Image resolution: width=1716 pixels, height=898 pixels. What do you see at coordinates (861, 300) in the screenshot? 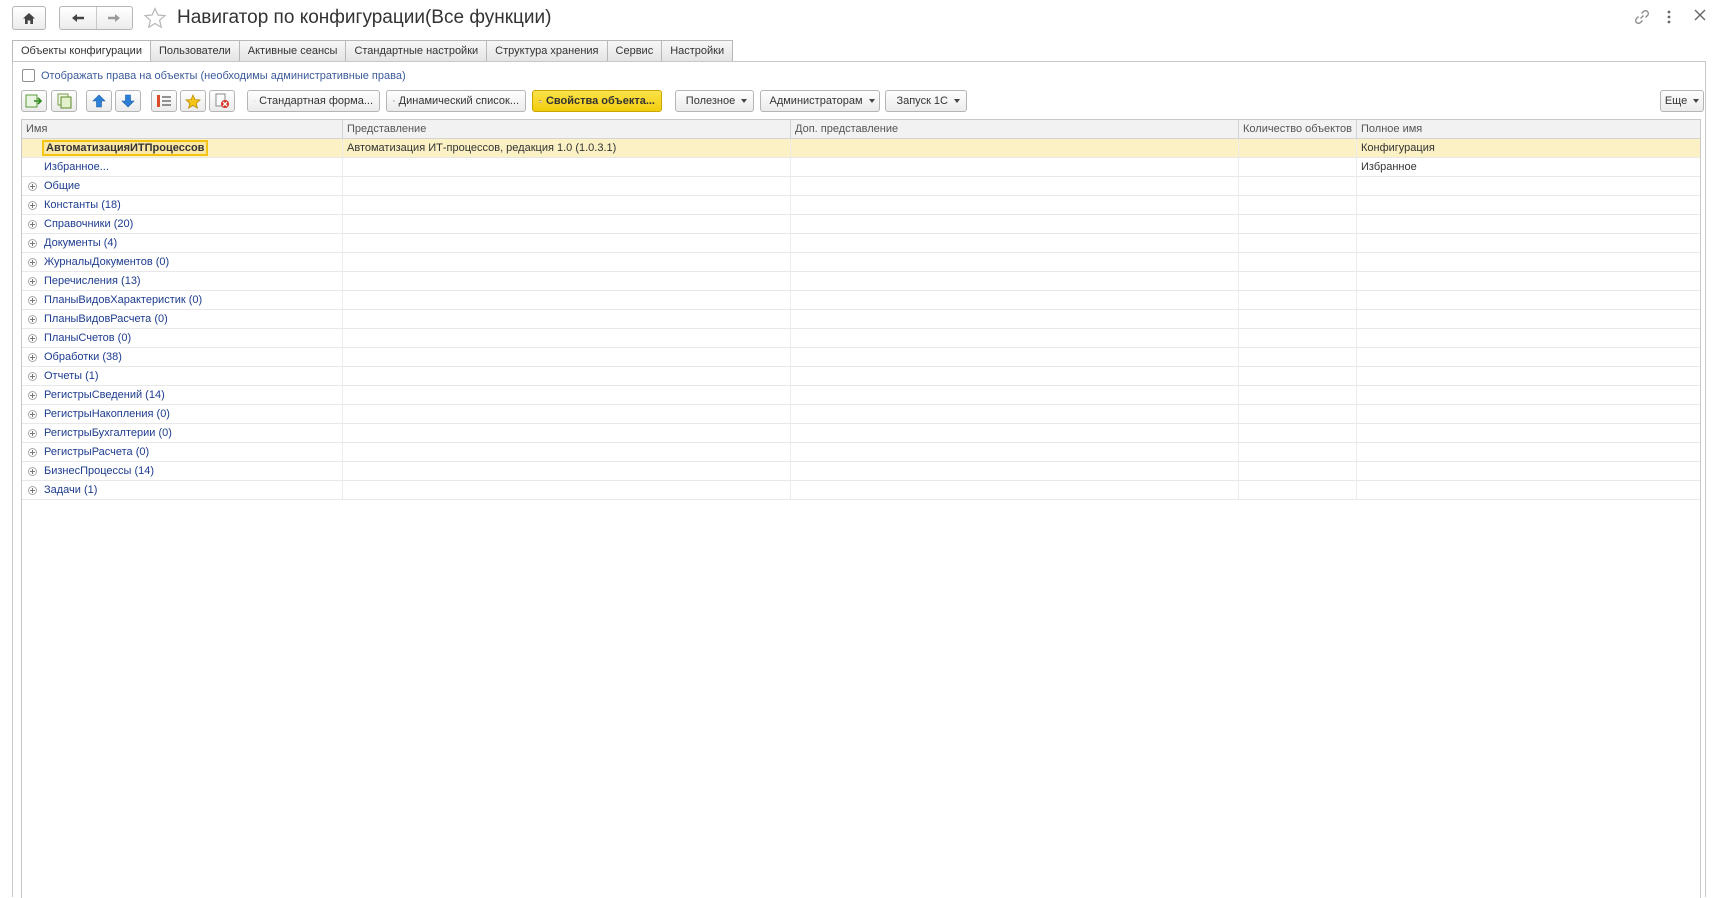
I see `table-row: ПланыВидовХарактеристик (0)` at bounding box center [861, 300].